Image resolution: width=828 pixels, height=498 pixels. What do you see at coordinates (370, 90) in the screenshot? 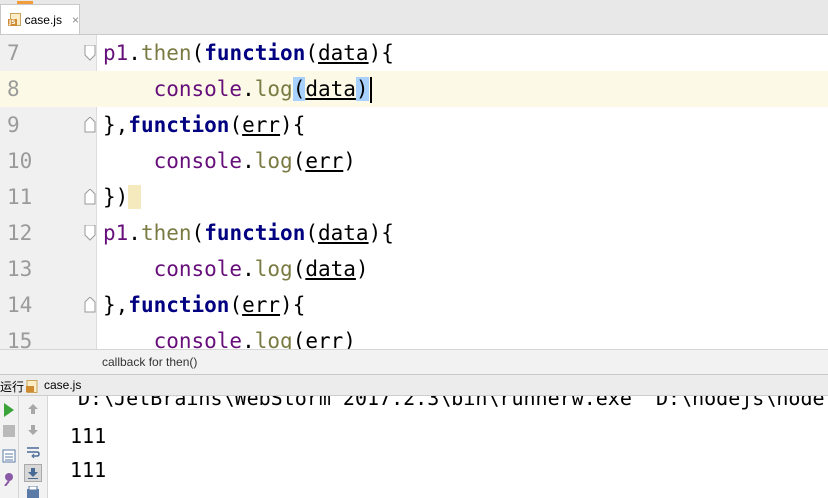
I see `text-caret` at bounding box center [370, 90].